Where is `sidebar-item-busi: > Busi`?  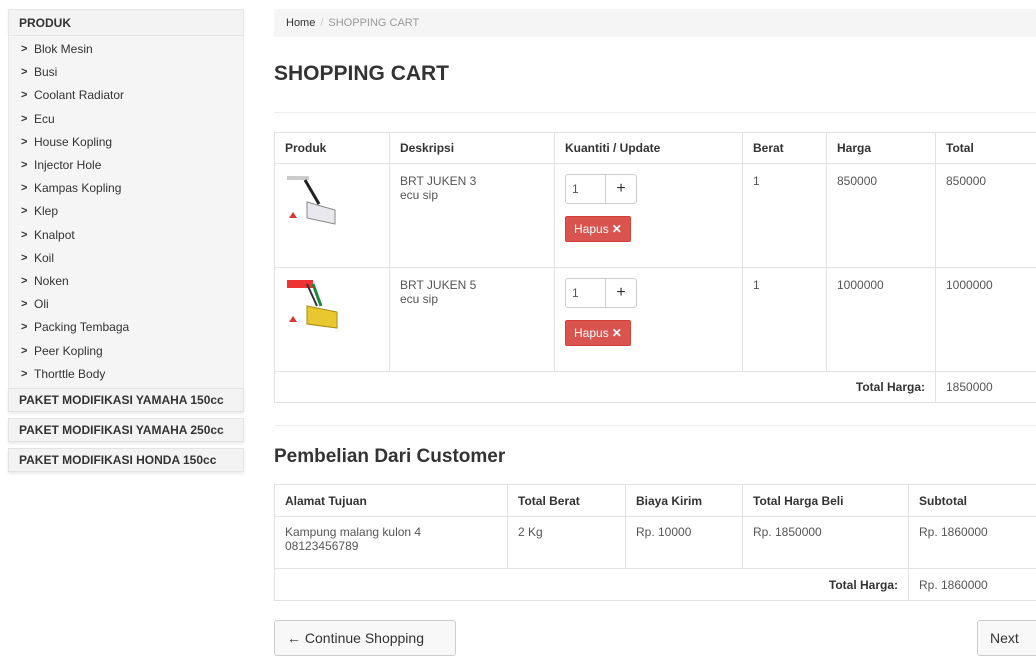
sidebar-item-busi: > Busi is located at coordinates (132, 72).